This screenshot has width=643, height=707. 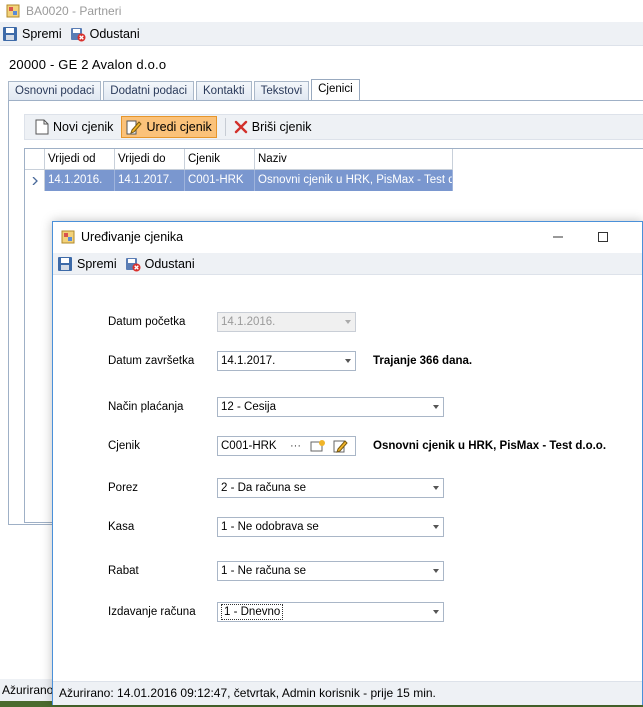 What do you see at coordinates (321, 34) in the screenshot?
I see `main-toolbar: Spremi Odustani` at bounding box center [321, 34].